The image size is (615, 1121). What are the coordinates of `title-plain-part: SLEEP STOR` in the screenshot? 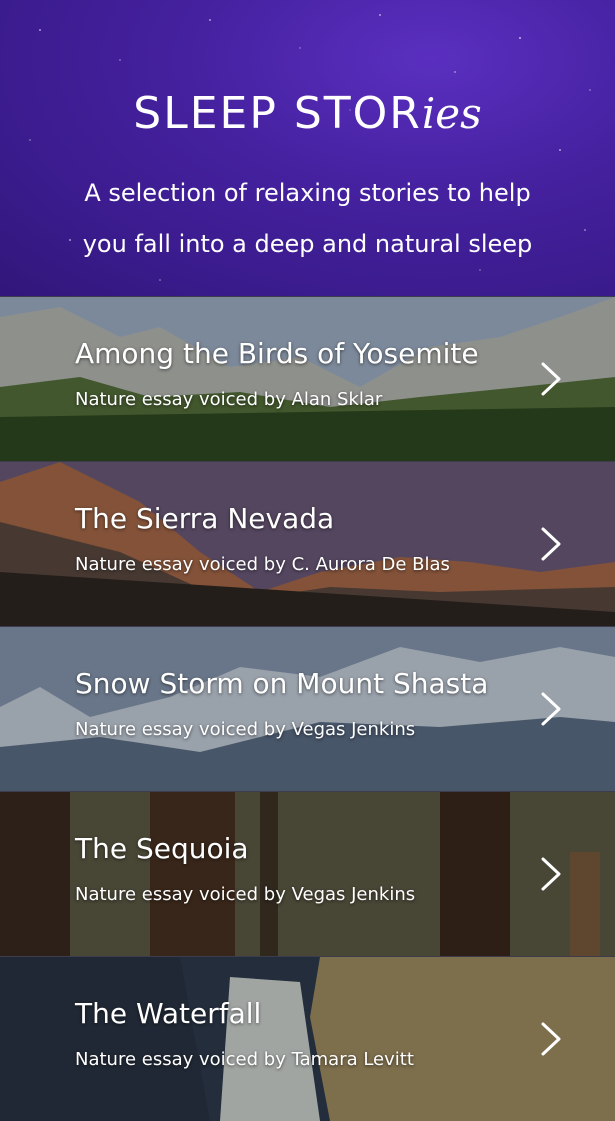 It's located at (277, 113).